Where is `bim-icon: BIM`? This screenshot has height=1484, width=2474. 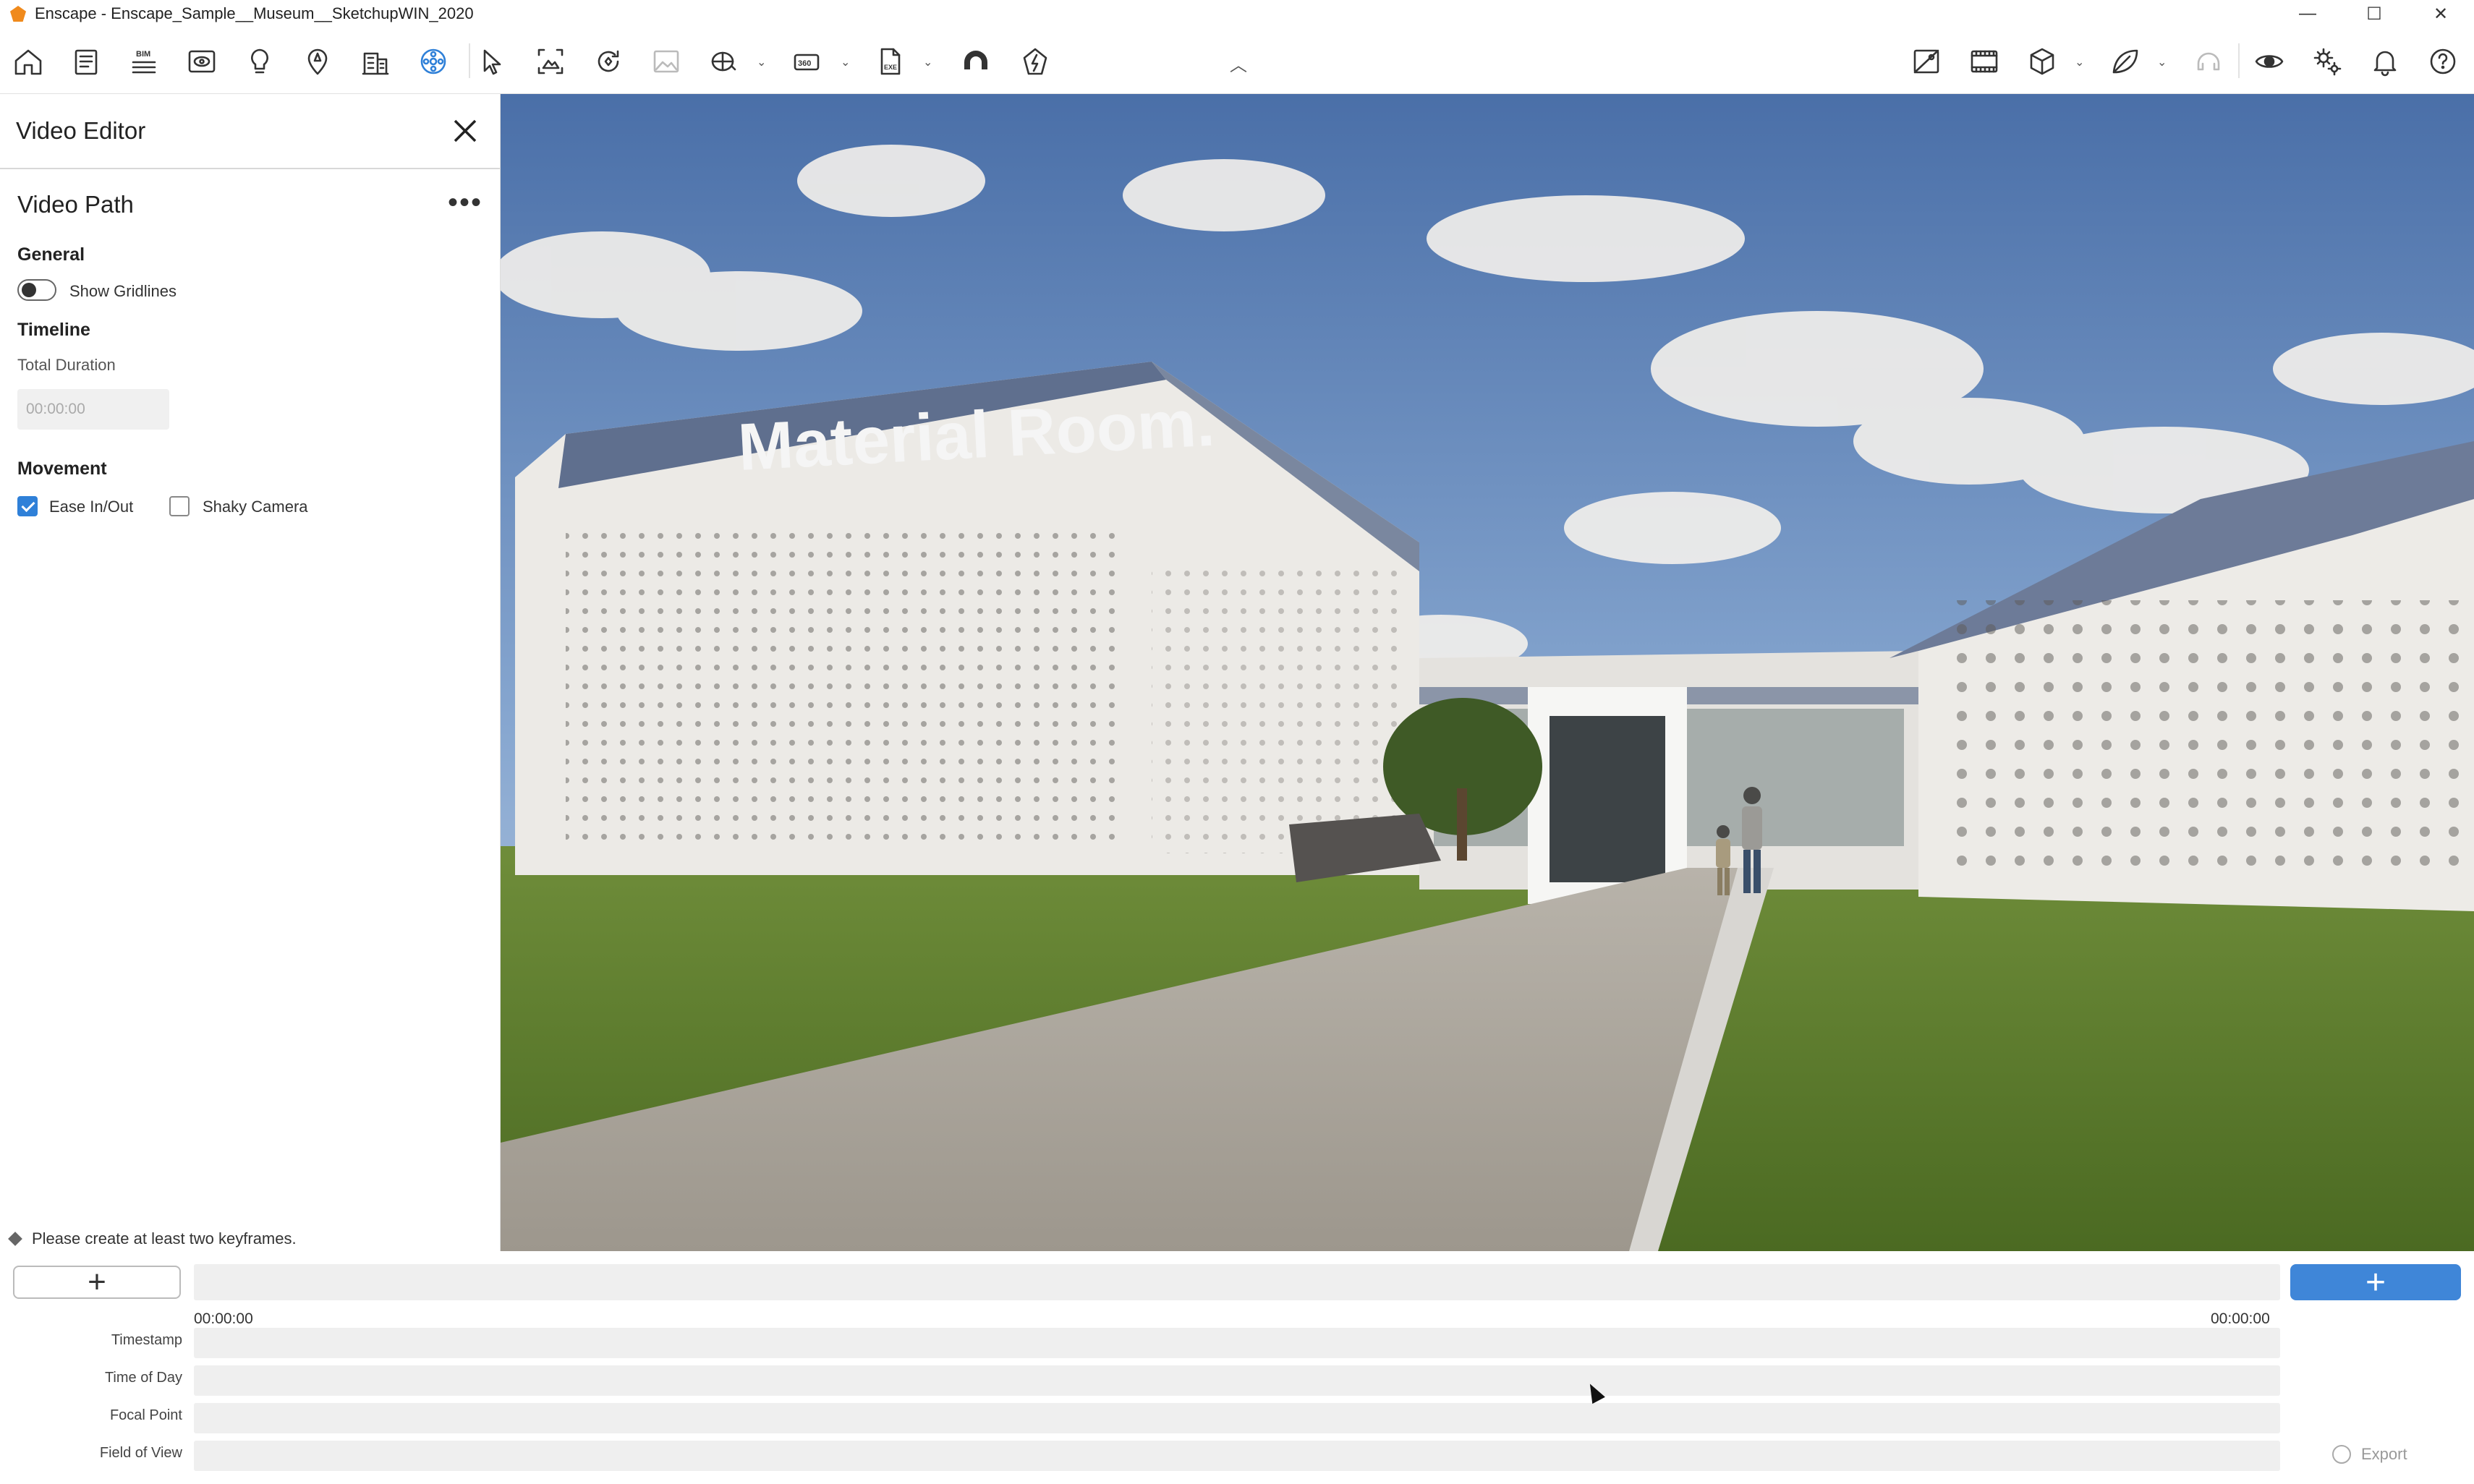 bim-icon: BIM is located at coordinates (144, 61).